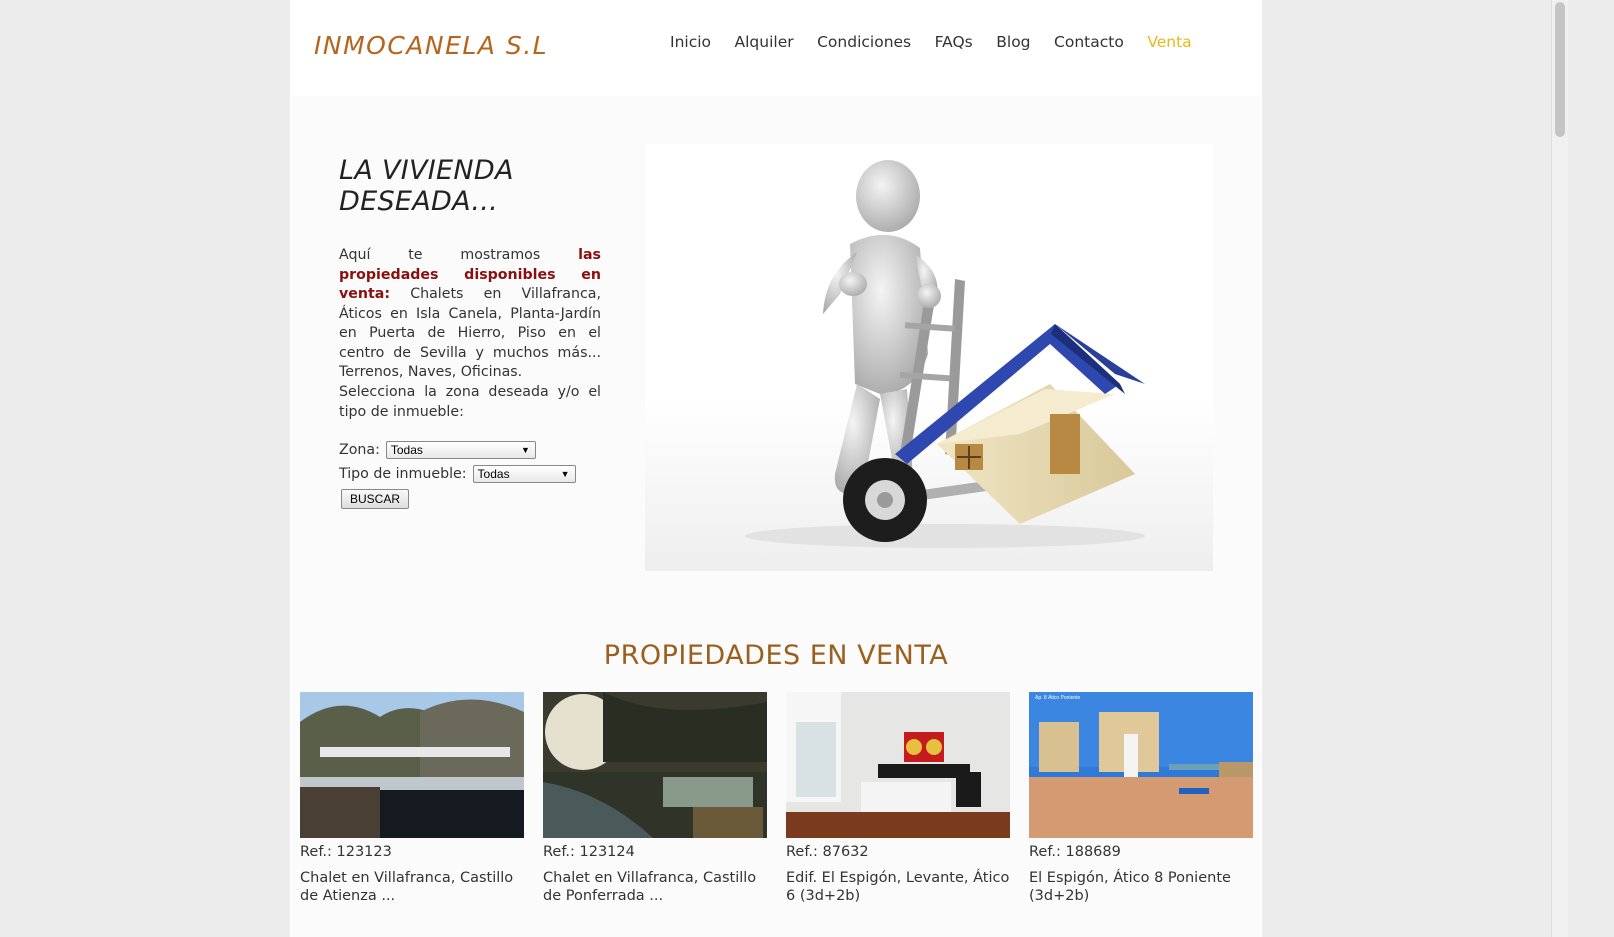 Image resolution: width=1614 pixels, height=937 pixels. What do you see at coordinates (589, 852) in the screenshot?
I see `property-ref: Ref.: 123124` at bounding box center [589, 852].